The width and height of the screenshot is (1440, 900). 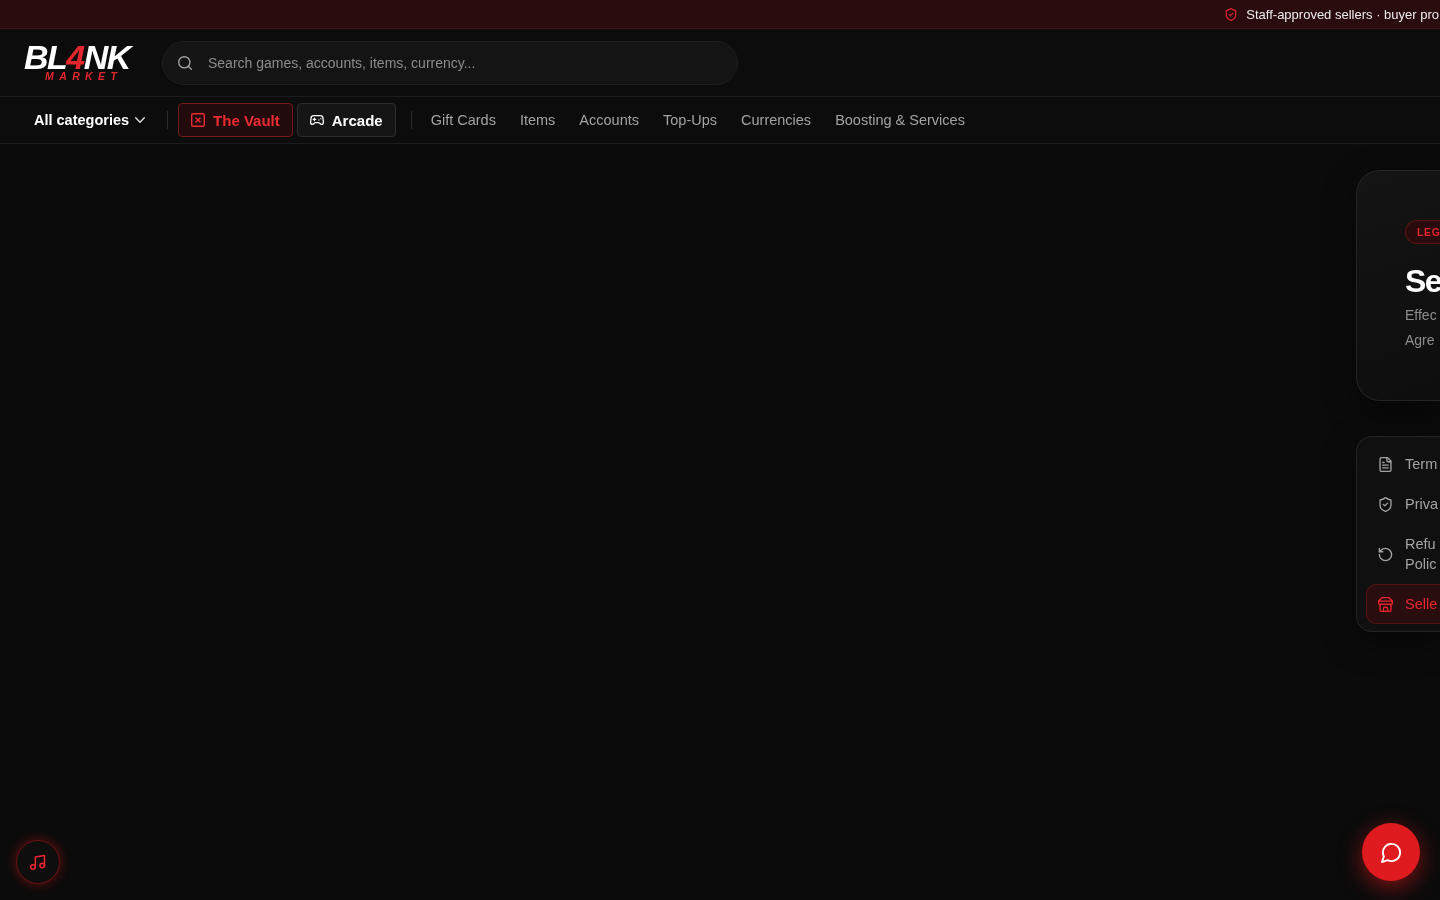 I want to click on page-description: Effec Agre, so click(x=1421, y=328).